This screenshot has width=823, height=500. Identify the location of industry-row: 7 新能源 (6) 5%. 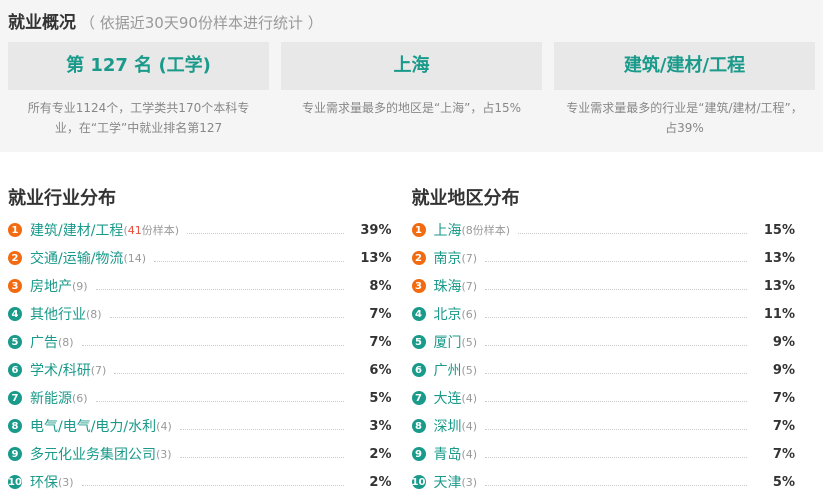
(200, 398).